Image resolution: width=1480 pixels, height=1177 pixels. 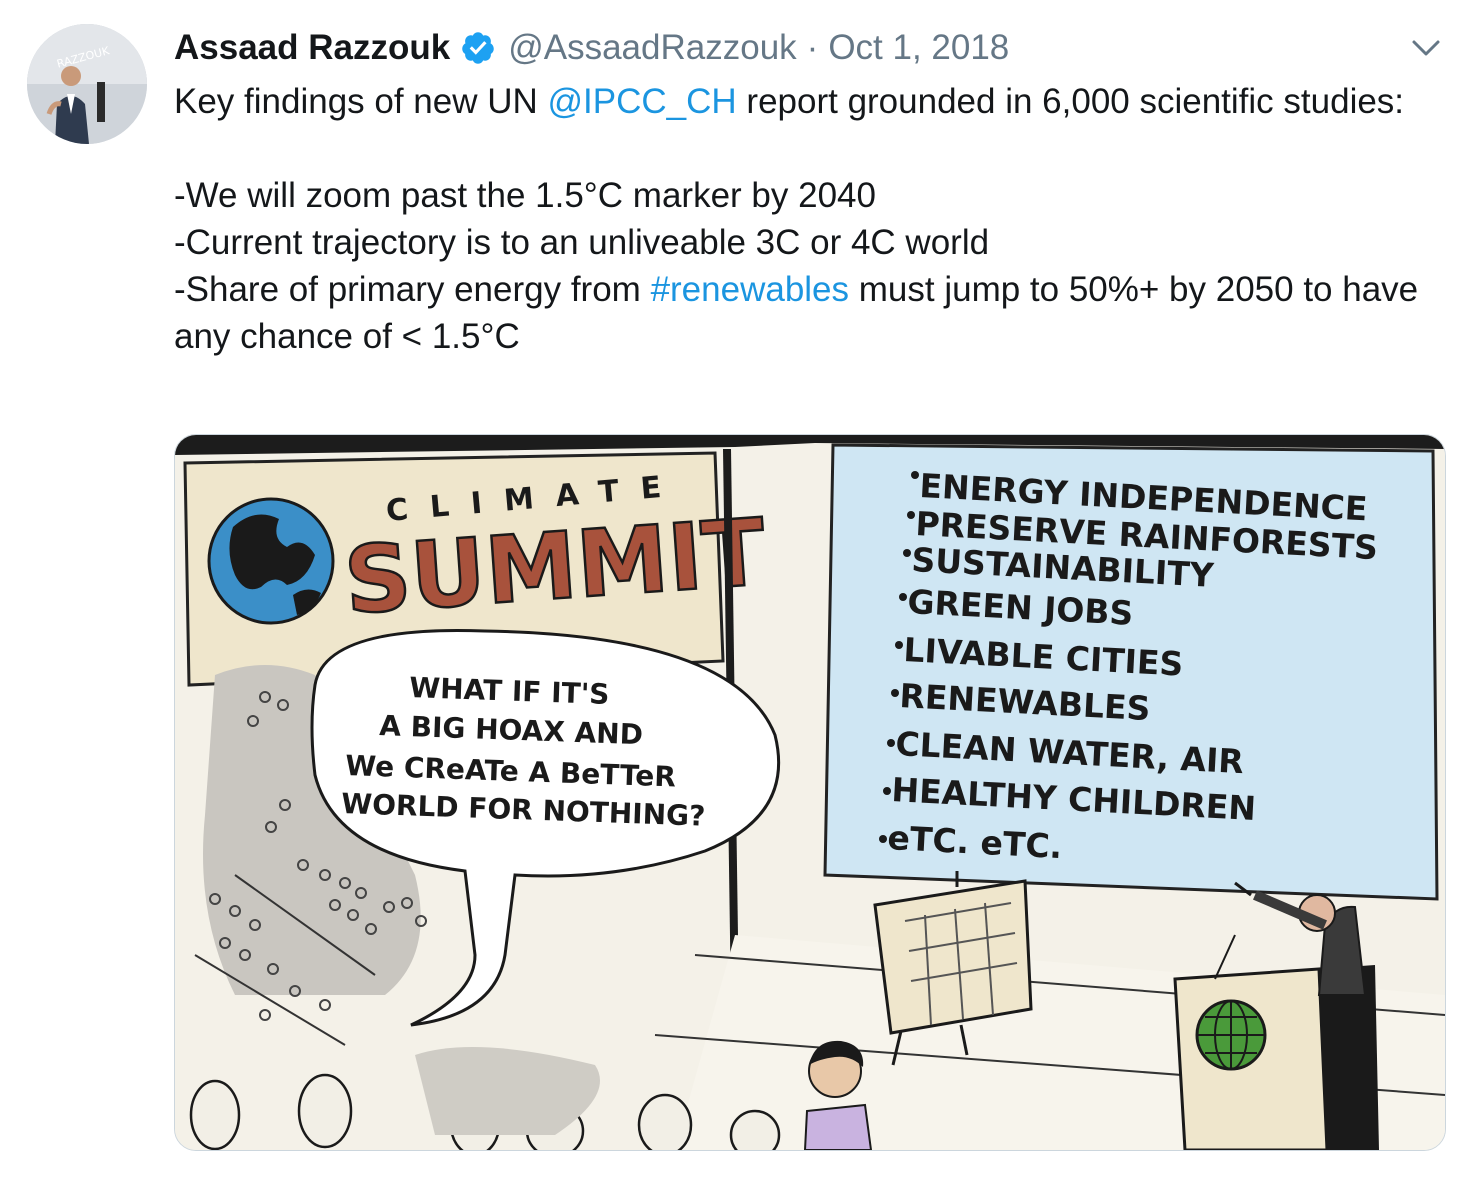 What do you see at coordinates (361, 101) in the screenshot?
I see `intro-text: Key findings of new UN` at bounding box center [361, 101].